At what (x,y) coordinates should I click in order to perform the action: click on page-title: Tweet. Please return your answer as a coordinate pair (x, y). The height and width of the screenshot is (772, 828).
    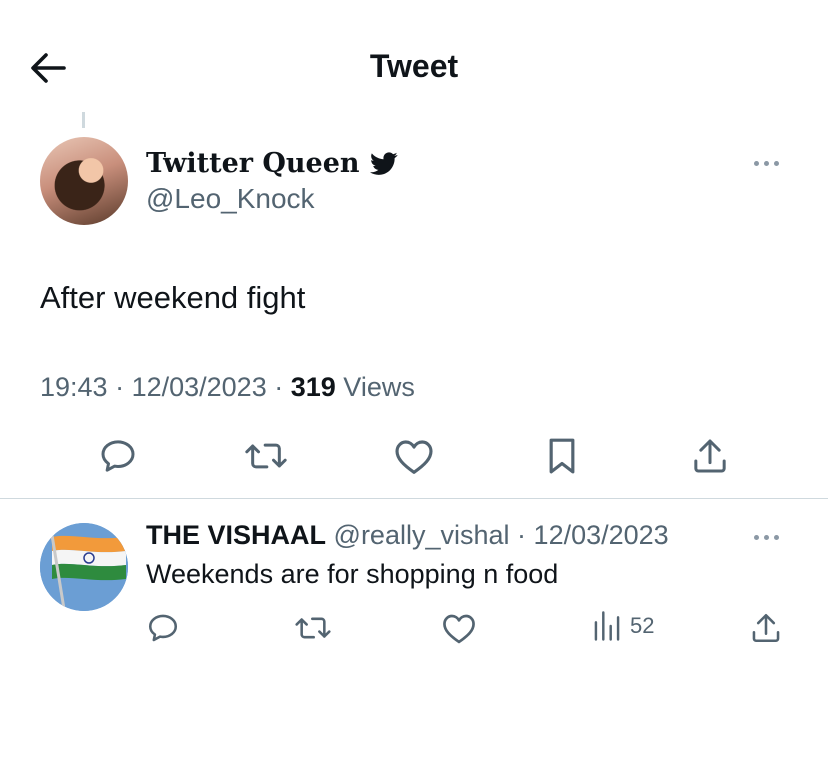
    Looking at the image, I should click on (414, 66).